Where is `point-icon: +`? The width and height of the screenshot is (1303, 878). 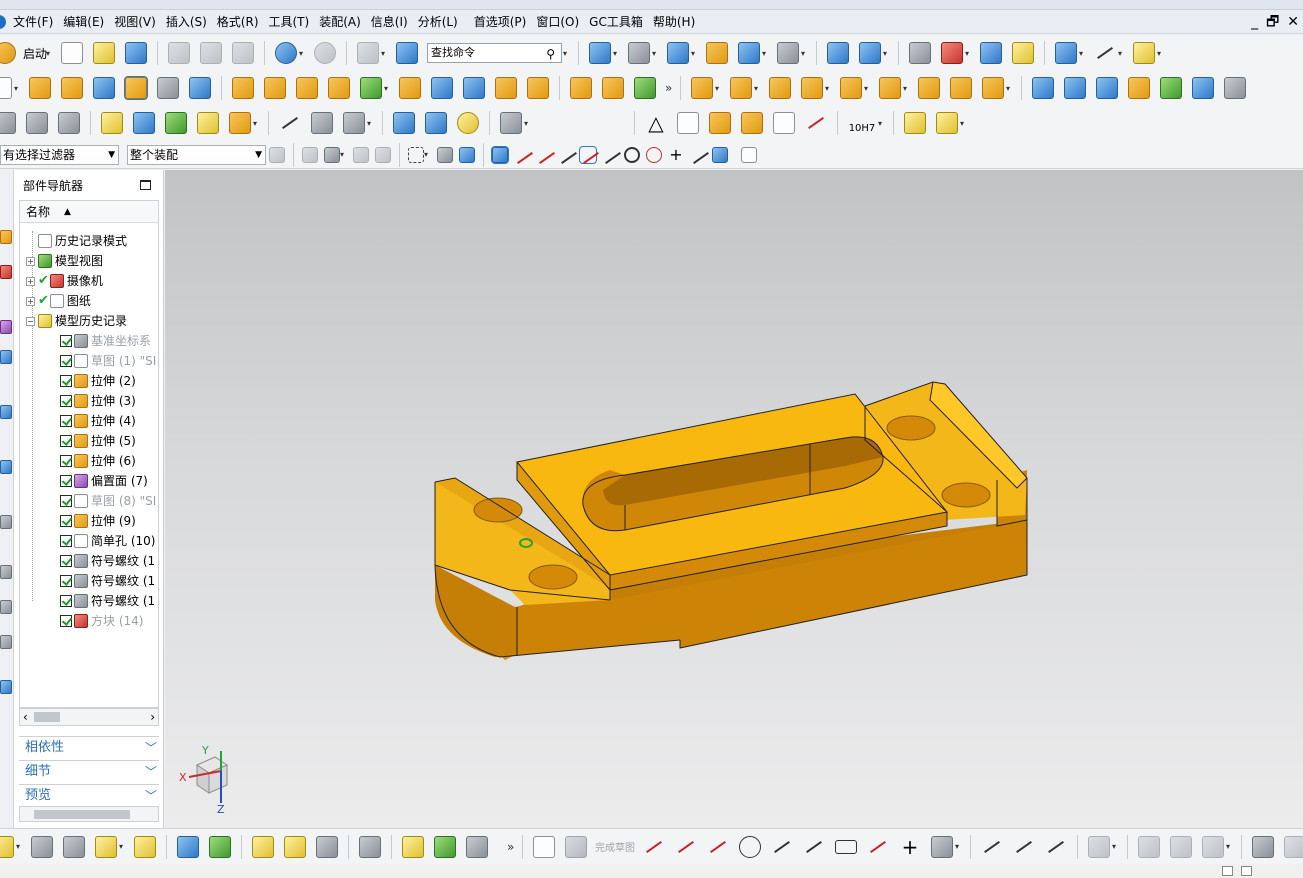 point-icon: + is located at coordinates (910, 847).